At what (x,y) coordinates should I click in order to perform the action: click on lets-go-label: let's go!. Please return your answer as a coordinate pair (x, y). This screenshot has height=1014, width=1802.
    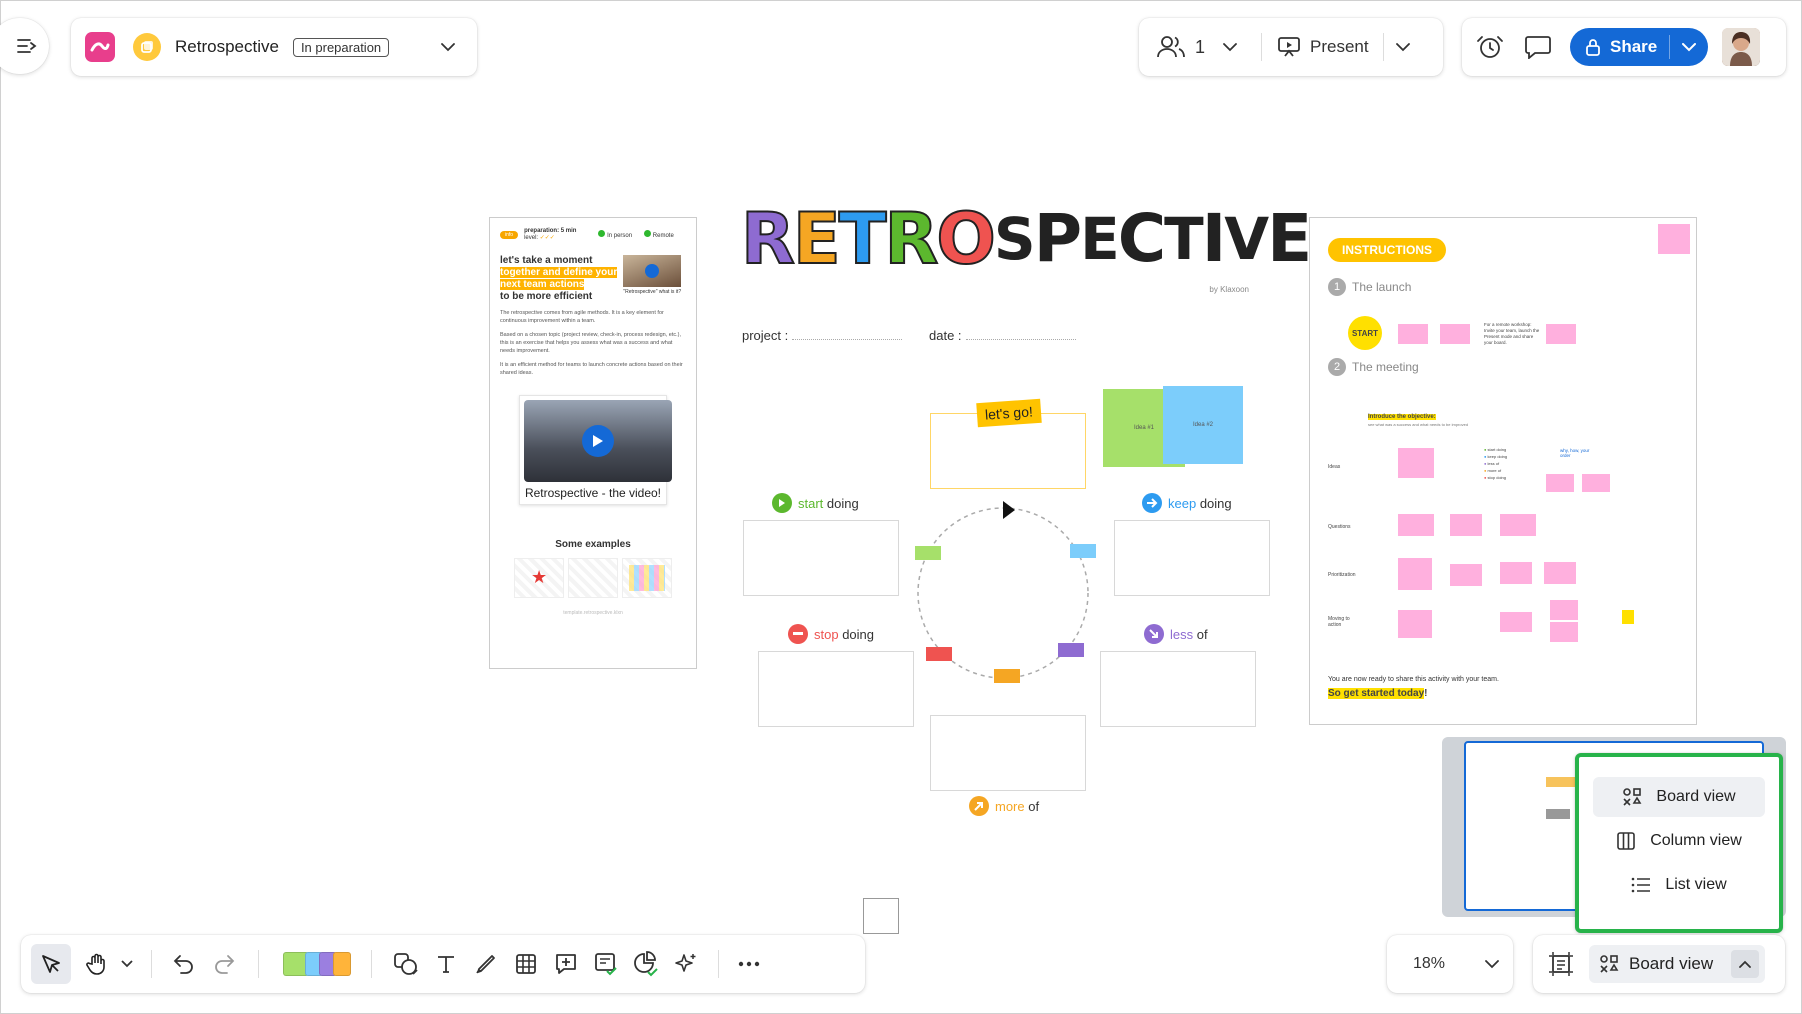
    Looking at the image, I should click on (1009, 413).